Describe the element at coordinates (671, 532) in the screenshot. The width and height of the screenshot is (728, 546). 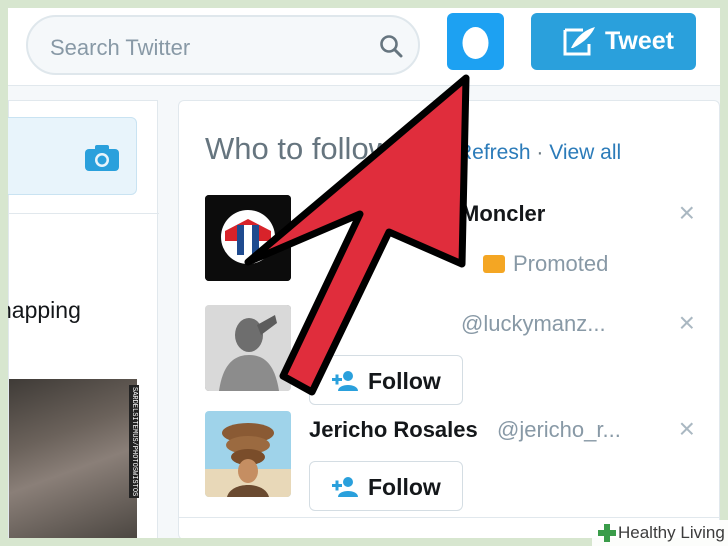
I see `watermark-text: Healthy Living` at that location.